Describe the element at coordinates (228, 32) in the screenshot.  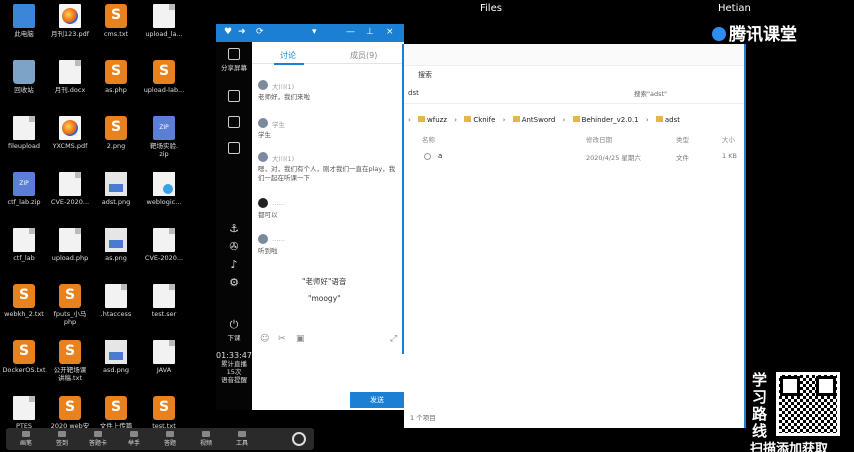
I see `heart-icon: ♥` at that location.